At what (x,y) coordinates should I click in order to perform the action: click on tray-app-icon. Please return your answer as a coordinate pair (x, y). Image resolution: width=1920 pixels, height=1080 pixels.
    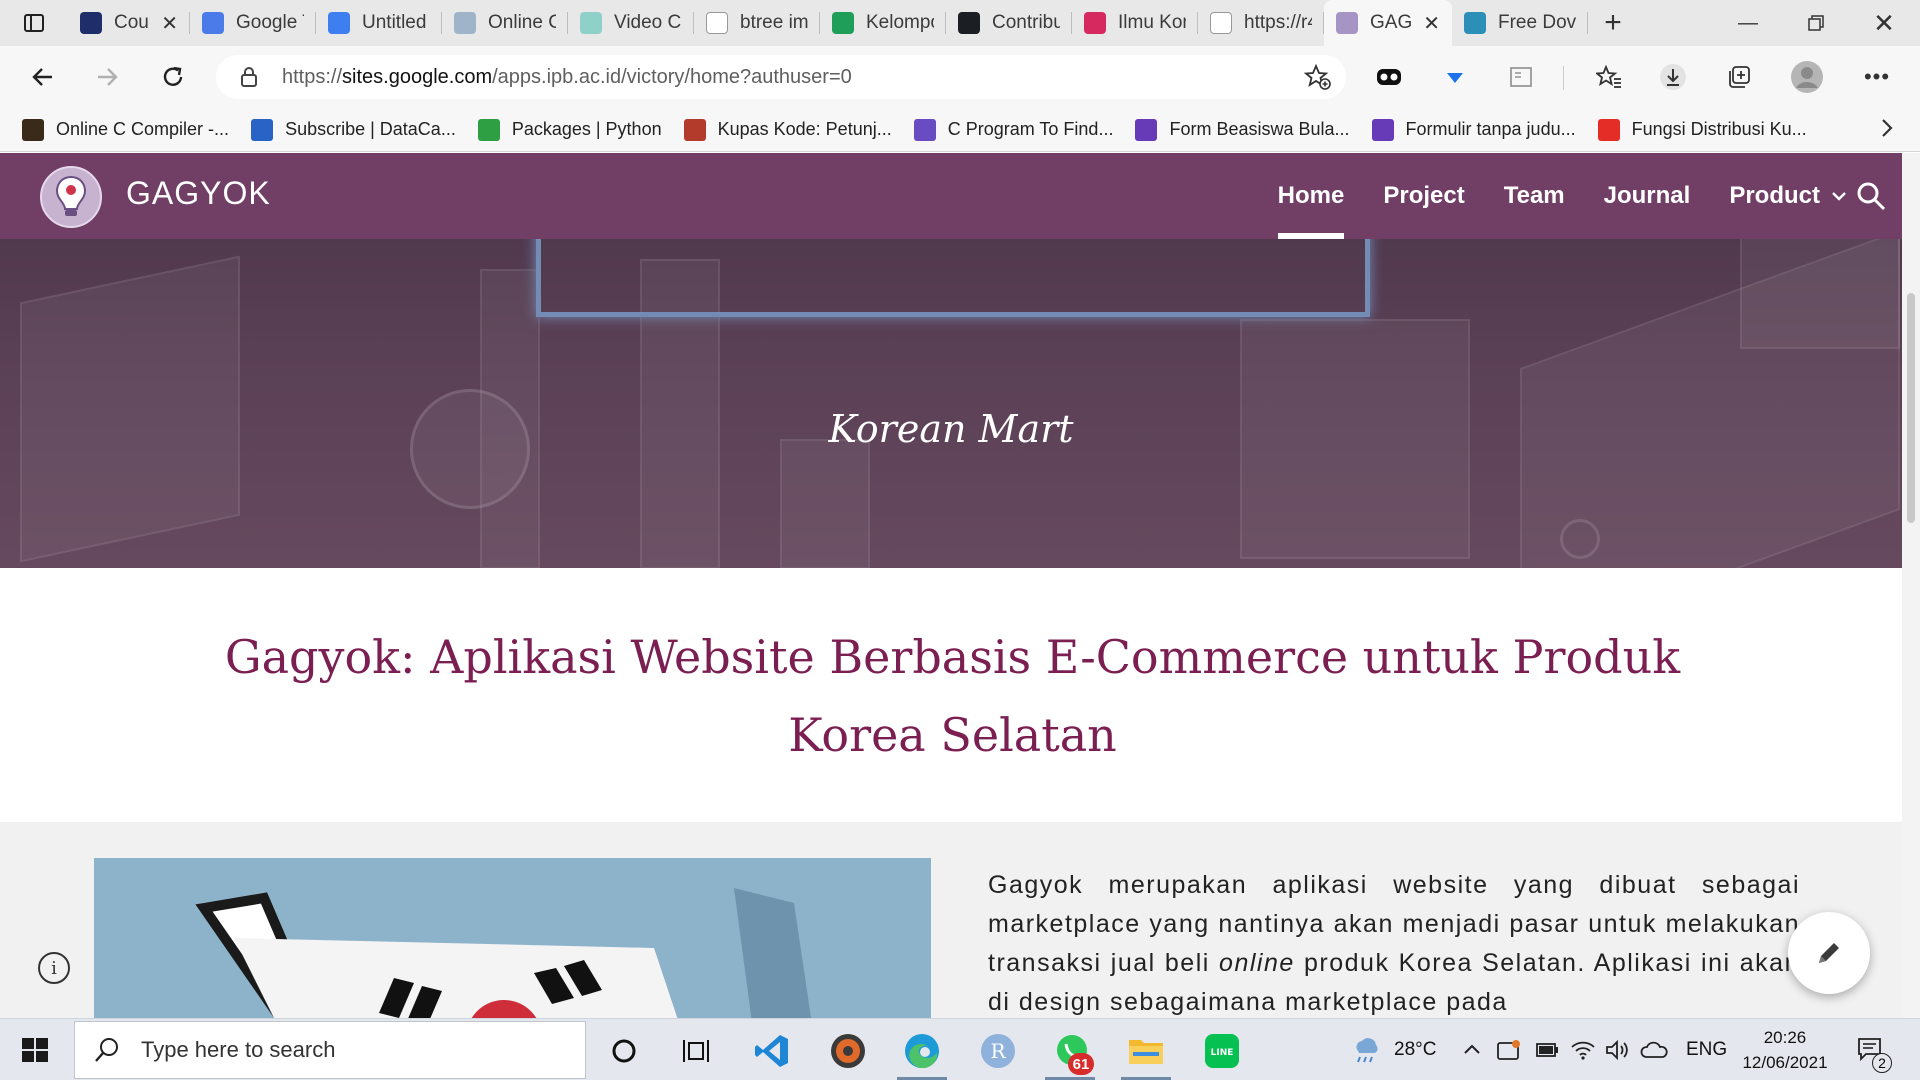
    Looking at the image, I should click on (1509, 1049).